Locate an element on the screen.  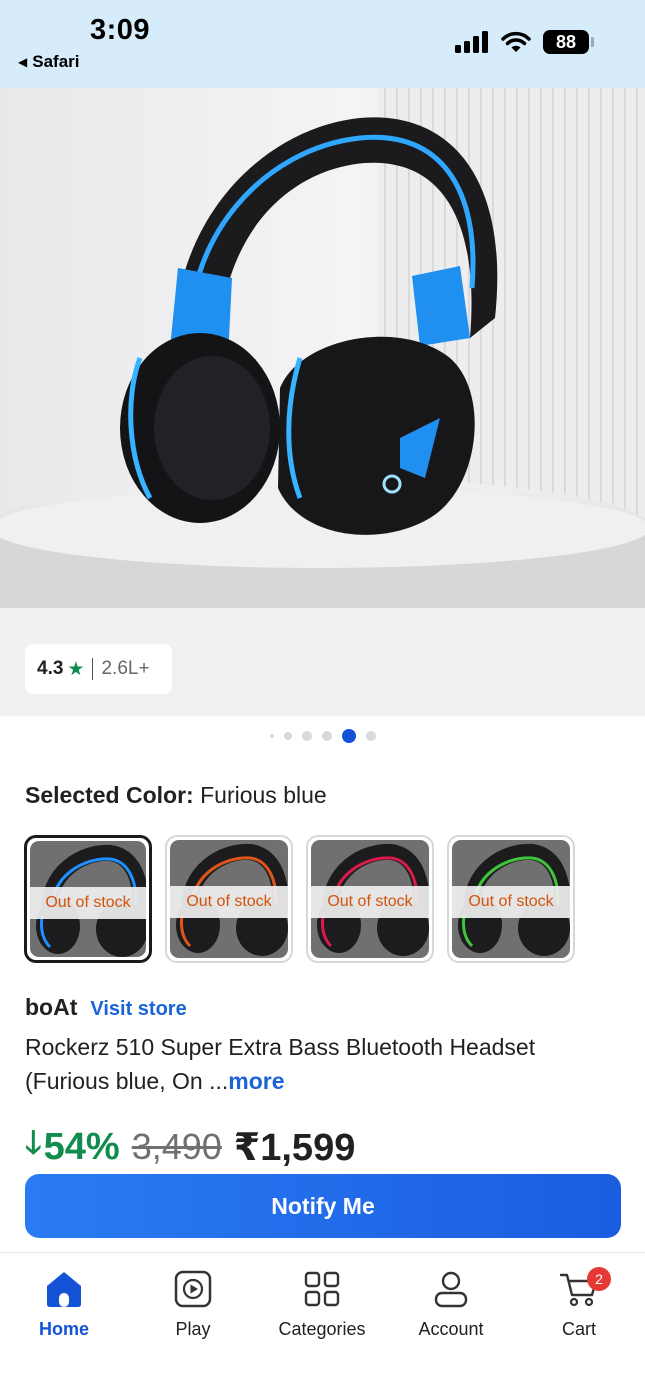
home-icon is located at coordinates (64, 1289).